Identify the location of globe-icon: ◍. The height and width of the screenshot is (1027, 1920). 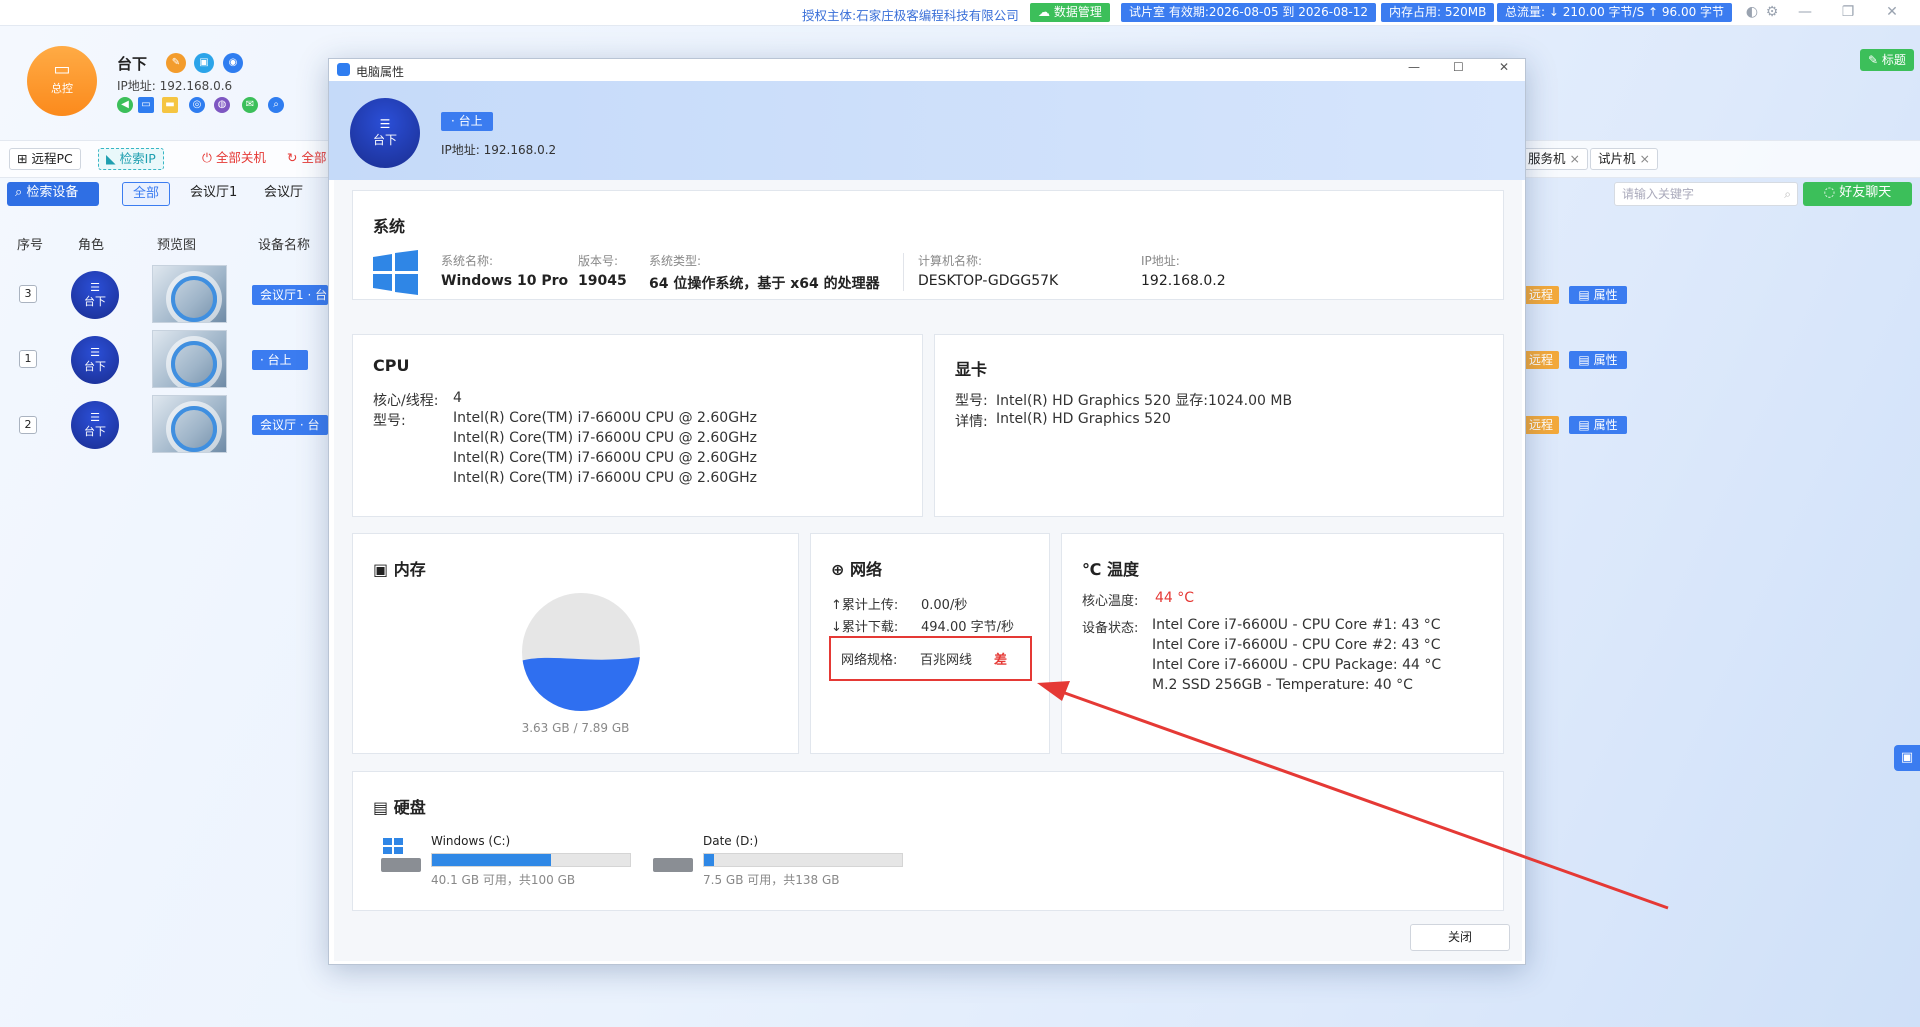
(222, 105).